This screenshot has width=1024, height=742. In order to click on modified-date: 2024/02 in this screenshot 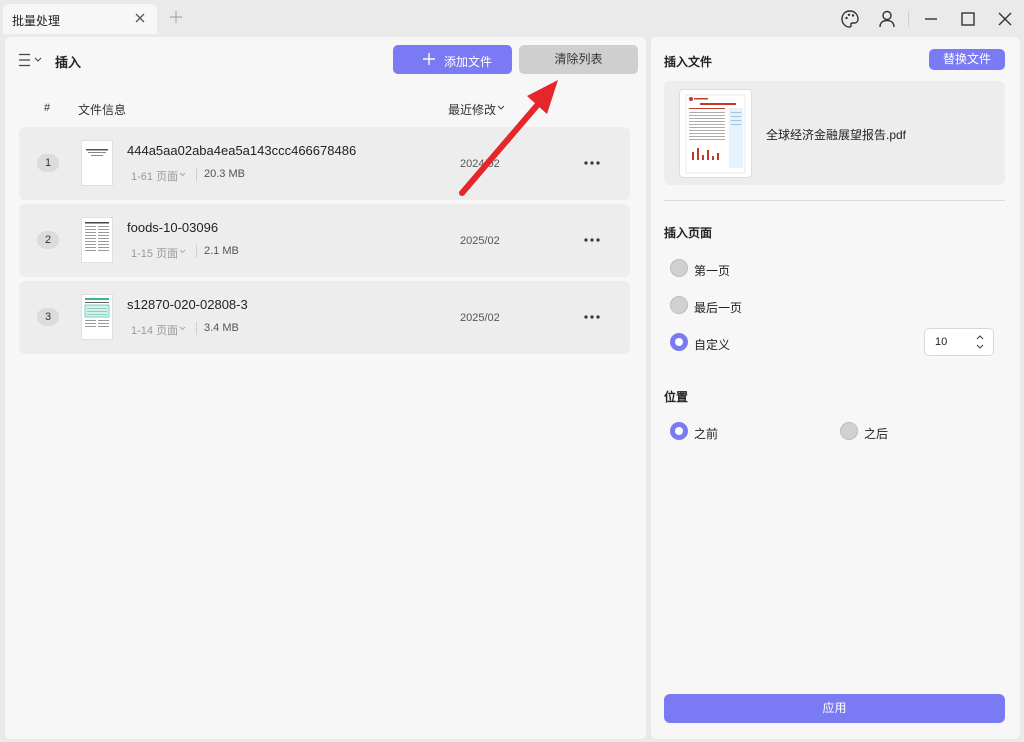, I will do `click(480, 164)`.